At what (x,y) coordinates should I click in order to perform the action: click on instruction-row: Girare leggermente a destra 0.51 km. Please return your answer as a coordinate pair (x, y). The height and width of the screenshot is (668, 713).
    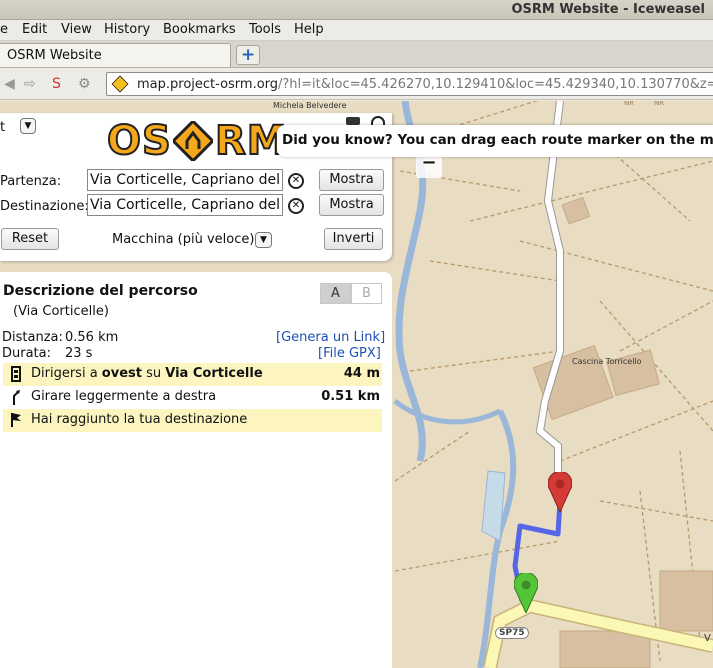
    Looking at the image, I should click on (192, 397).